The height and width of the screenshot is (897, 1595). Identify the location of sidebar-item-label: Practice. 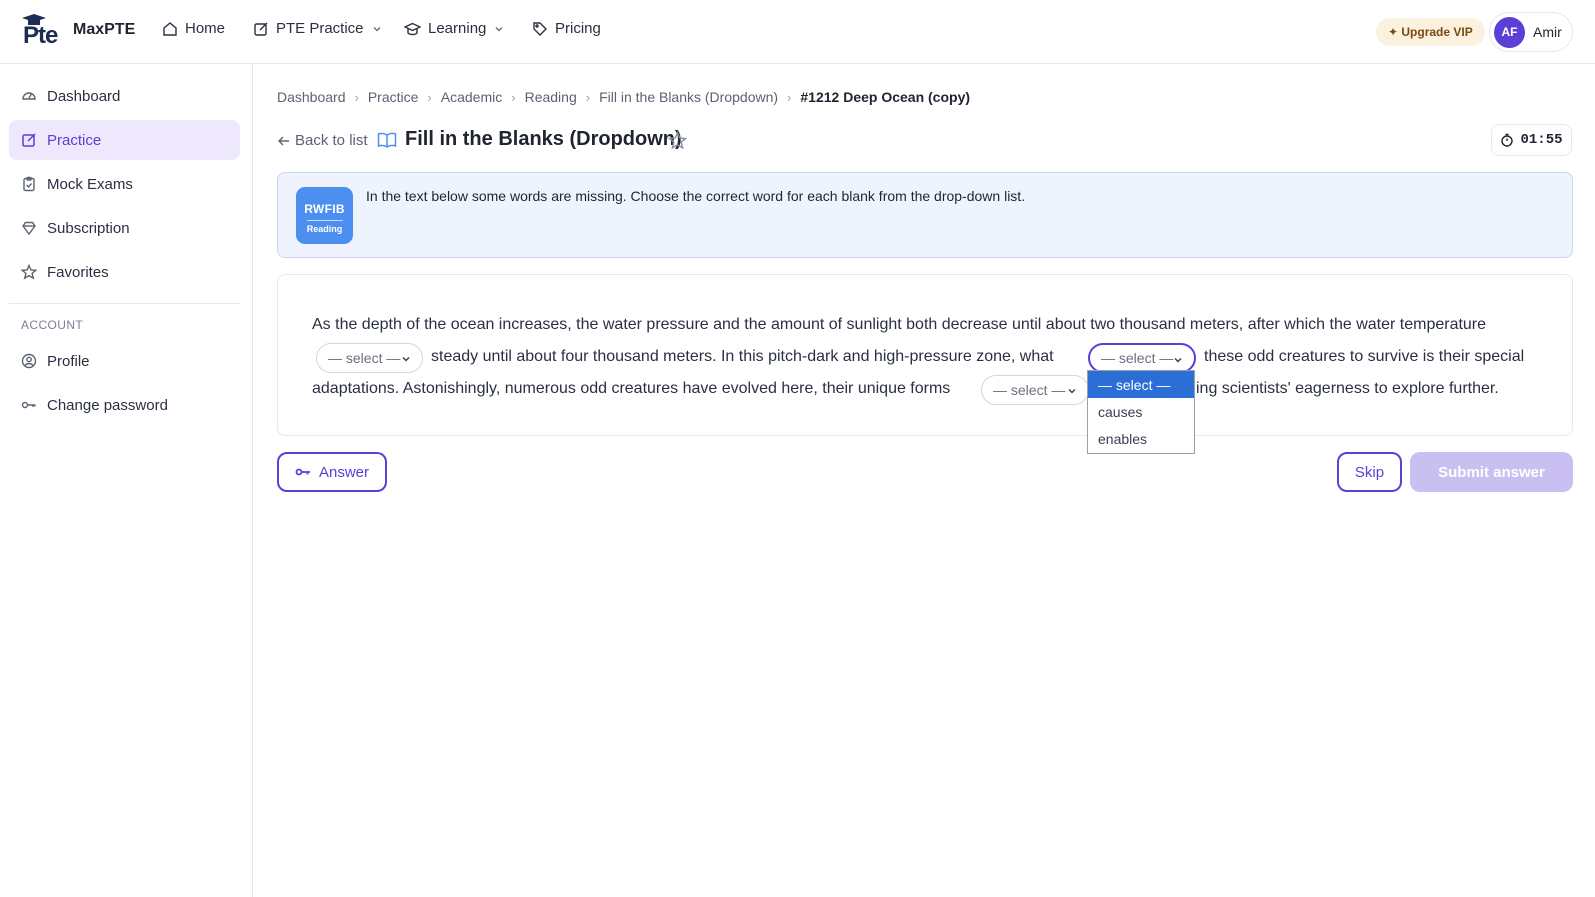
(74, 140).